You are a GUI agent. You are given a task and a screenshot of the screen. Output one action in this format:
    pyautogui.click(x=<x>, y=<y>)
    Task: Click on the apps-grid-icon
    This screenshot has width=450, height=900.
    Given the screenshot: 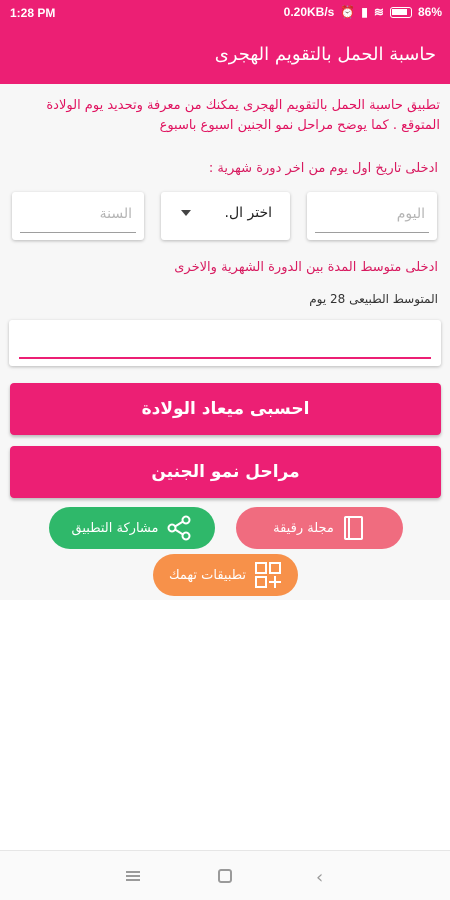 What is the action you would take?
    pyautogui.click(x=268, y=575)
    